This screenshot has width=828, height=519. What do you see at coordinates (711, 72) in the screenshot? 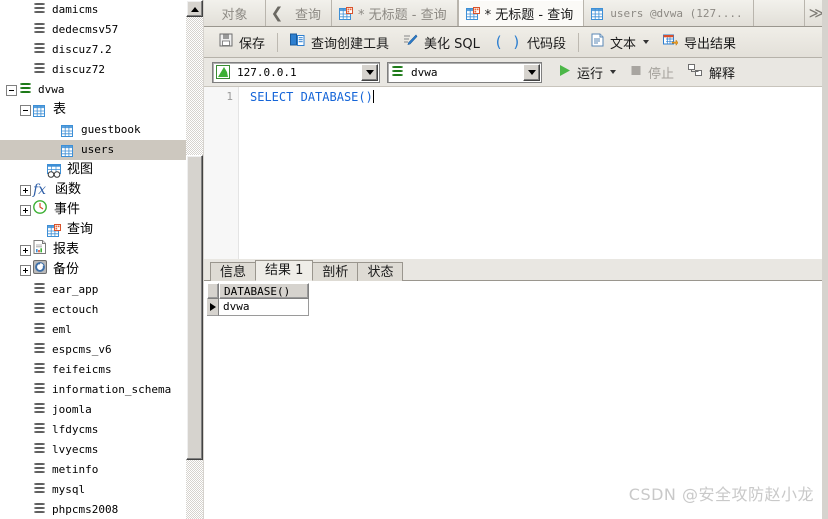
I see `explain-button: 解释` at bounding box center [711, 72].